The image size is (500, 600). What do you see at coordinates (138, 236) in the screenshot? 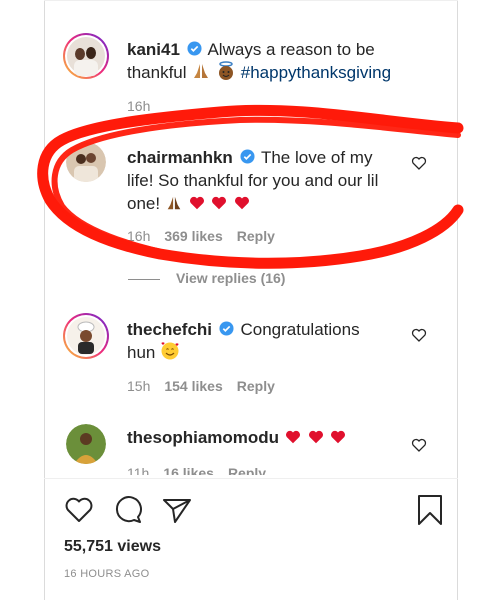
I see `comment-1-time: 16h` at bounding box center [138, 236].